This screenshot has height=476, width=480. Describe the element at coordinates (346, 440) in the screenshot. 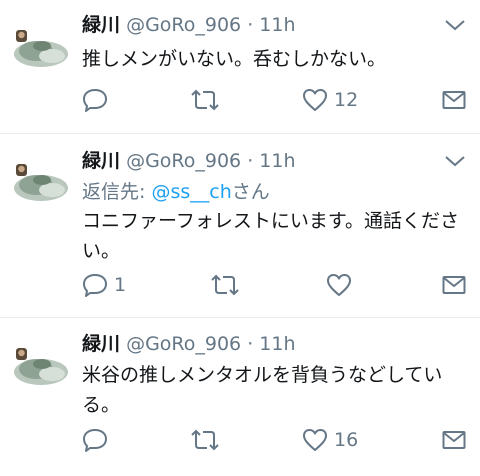

I see `like-count: 16` at that location.